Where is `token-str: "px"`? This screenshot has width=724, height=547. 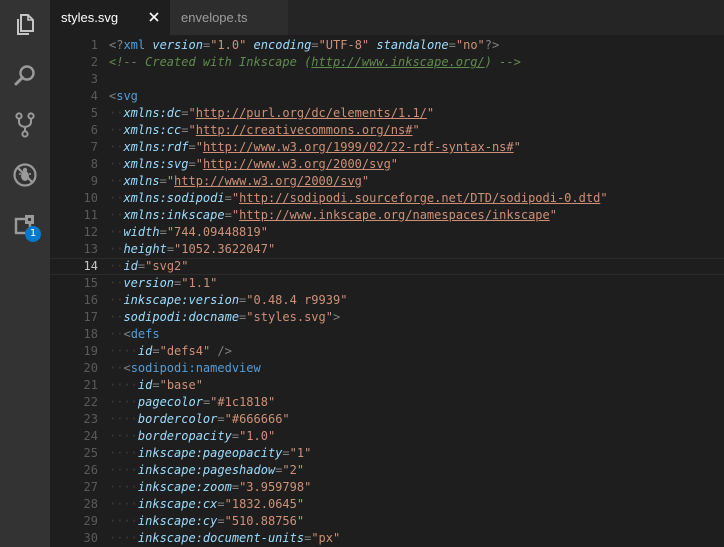 token-str: "px" is located at coordinates (326, 538).